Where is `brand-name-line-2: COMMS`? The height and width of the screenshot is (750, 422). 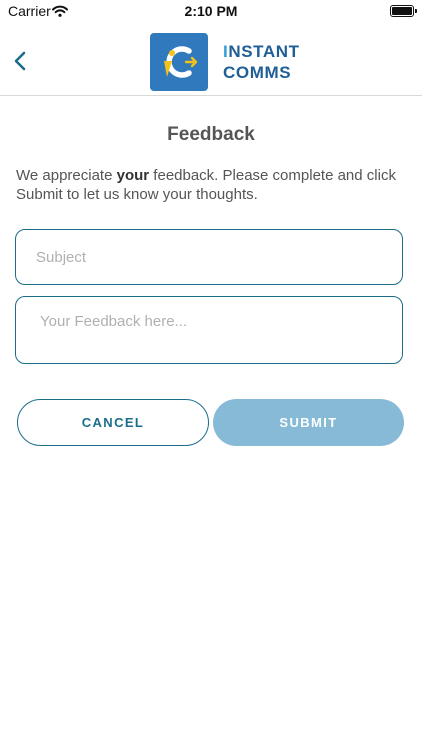 brand-name-line-2: COMMS is located at coordinates (257, 72).